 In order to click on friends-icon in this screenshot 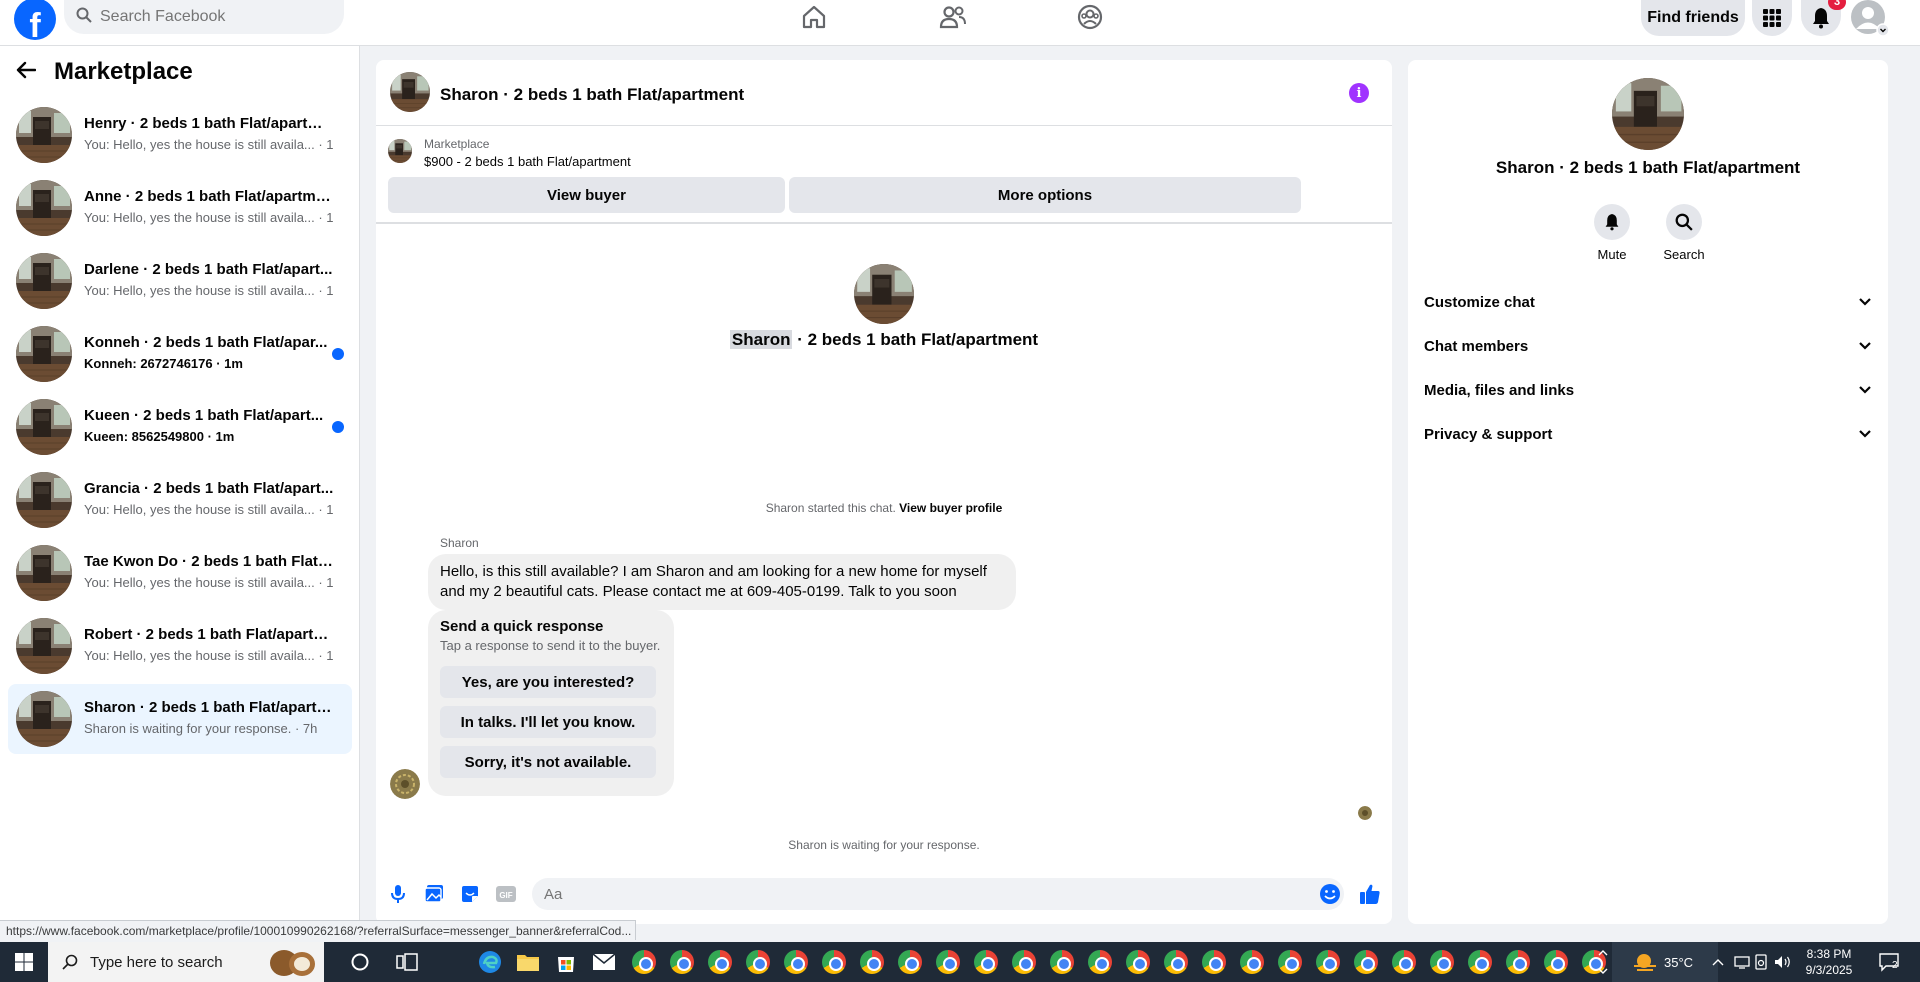, I will do `click(953, 17)`.